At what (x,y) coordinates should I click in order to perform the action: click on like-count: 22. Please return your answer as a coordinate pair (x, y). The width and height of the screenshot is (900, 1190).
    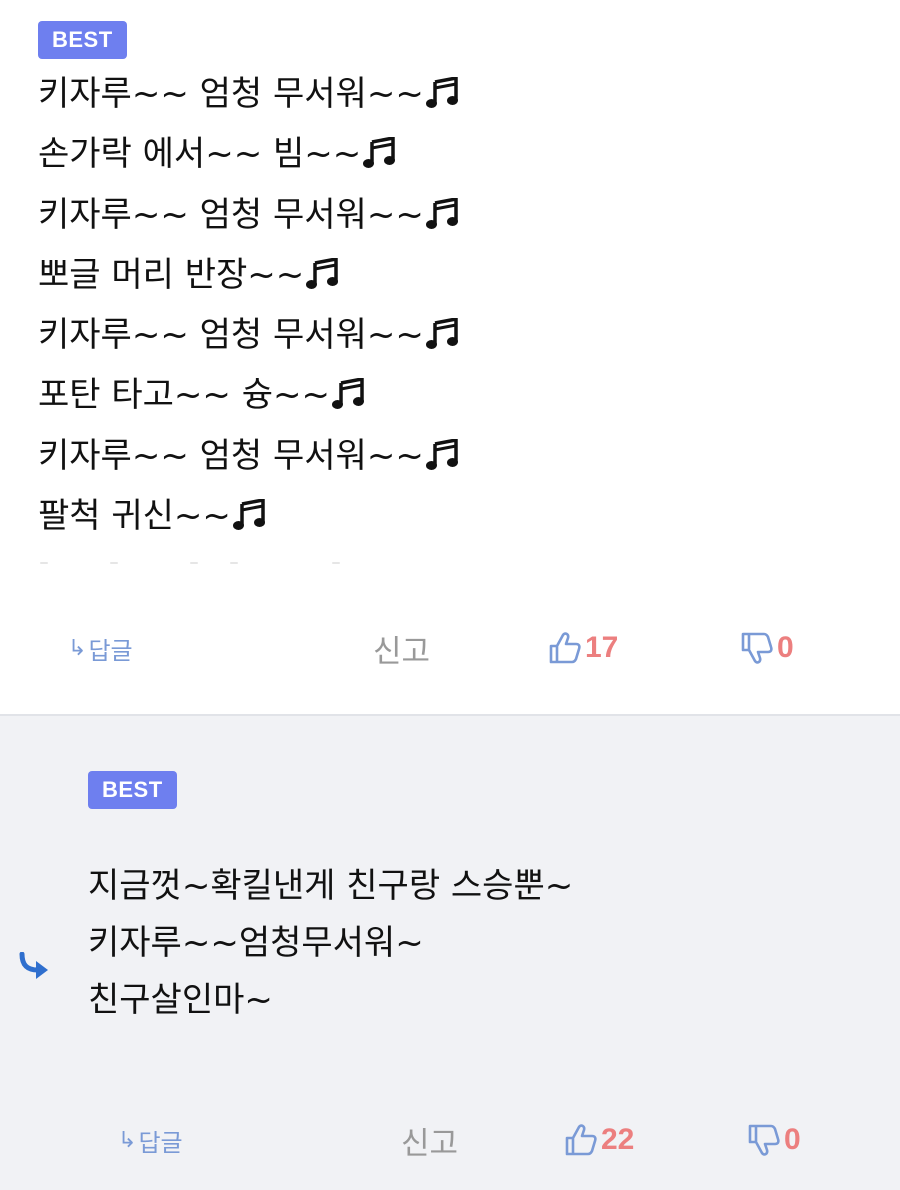
    Looking at the image, I should click on (618, 1139).